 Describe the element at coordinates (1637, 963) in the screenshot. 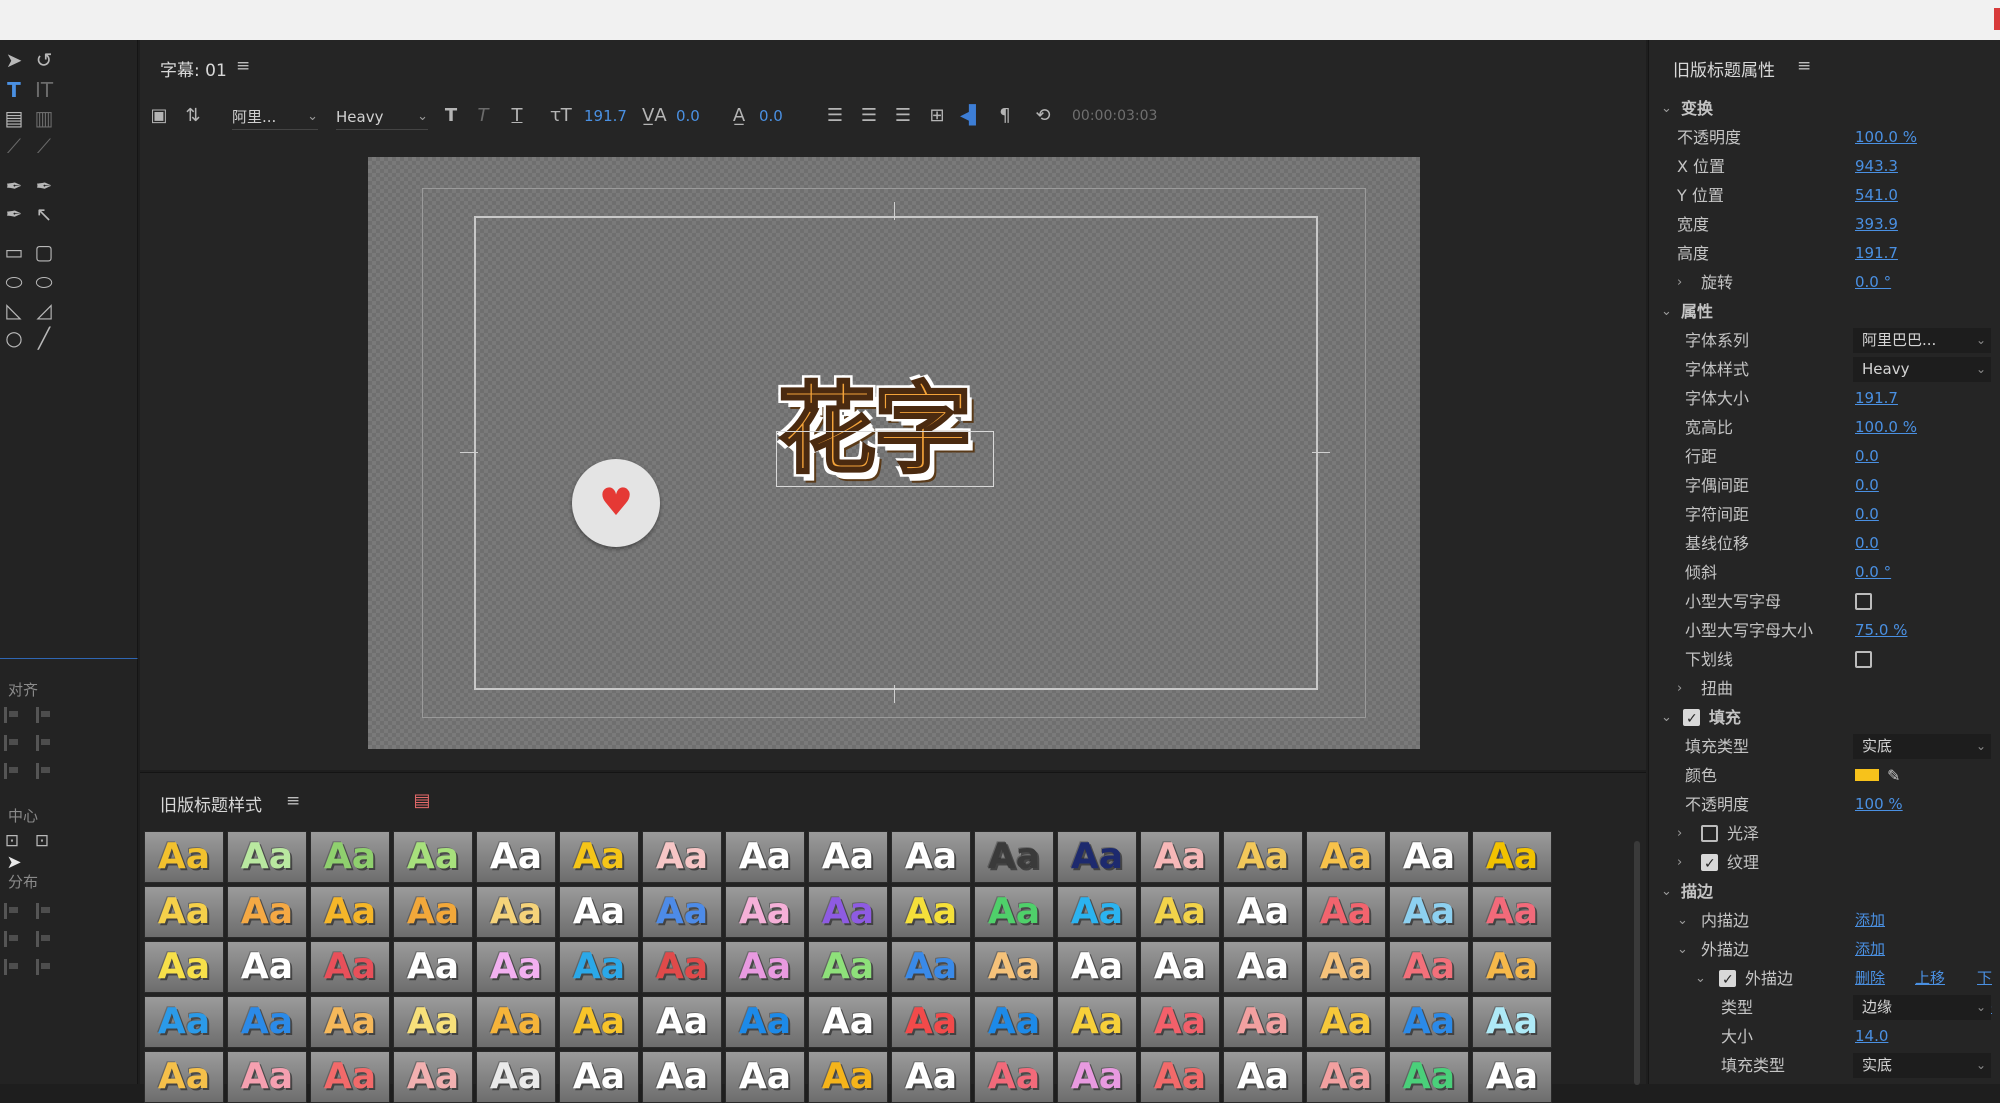

I see `styles-scrollbar` at that location.